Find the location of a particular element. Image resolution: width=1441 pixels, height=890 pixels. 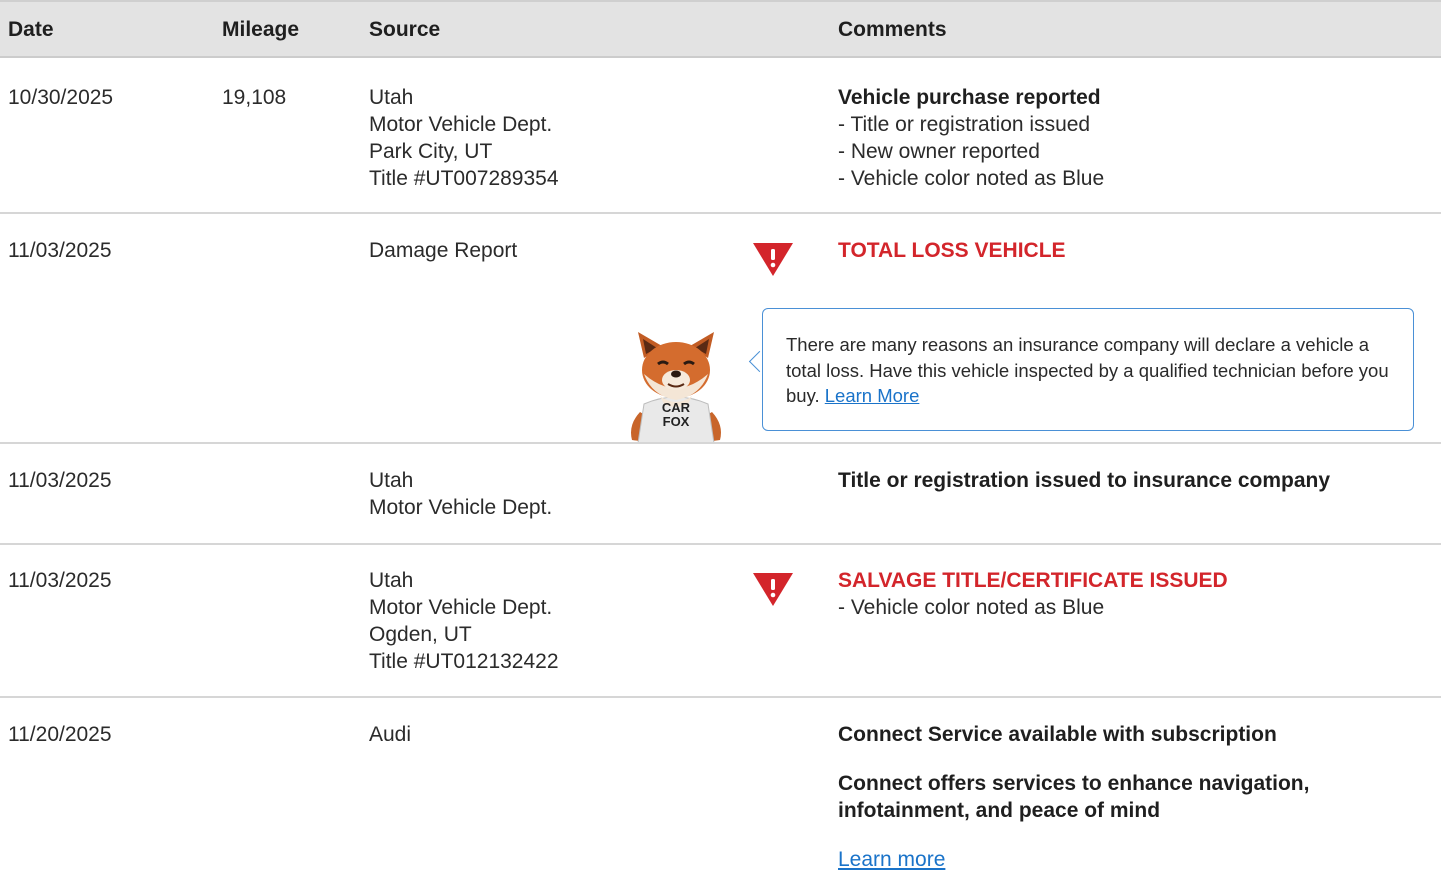

row-source: Damage Report is located at coordinates (443, 250).